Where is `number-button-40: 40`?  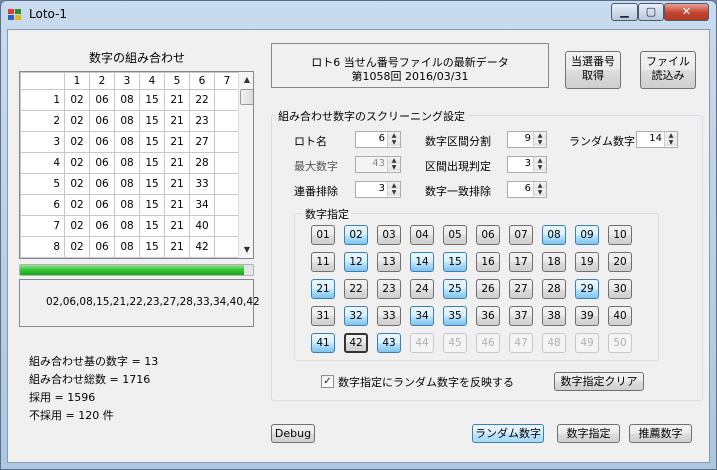 number-button-40: 40 is located at coordinates (620, 316).